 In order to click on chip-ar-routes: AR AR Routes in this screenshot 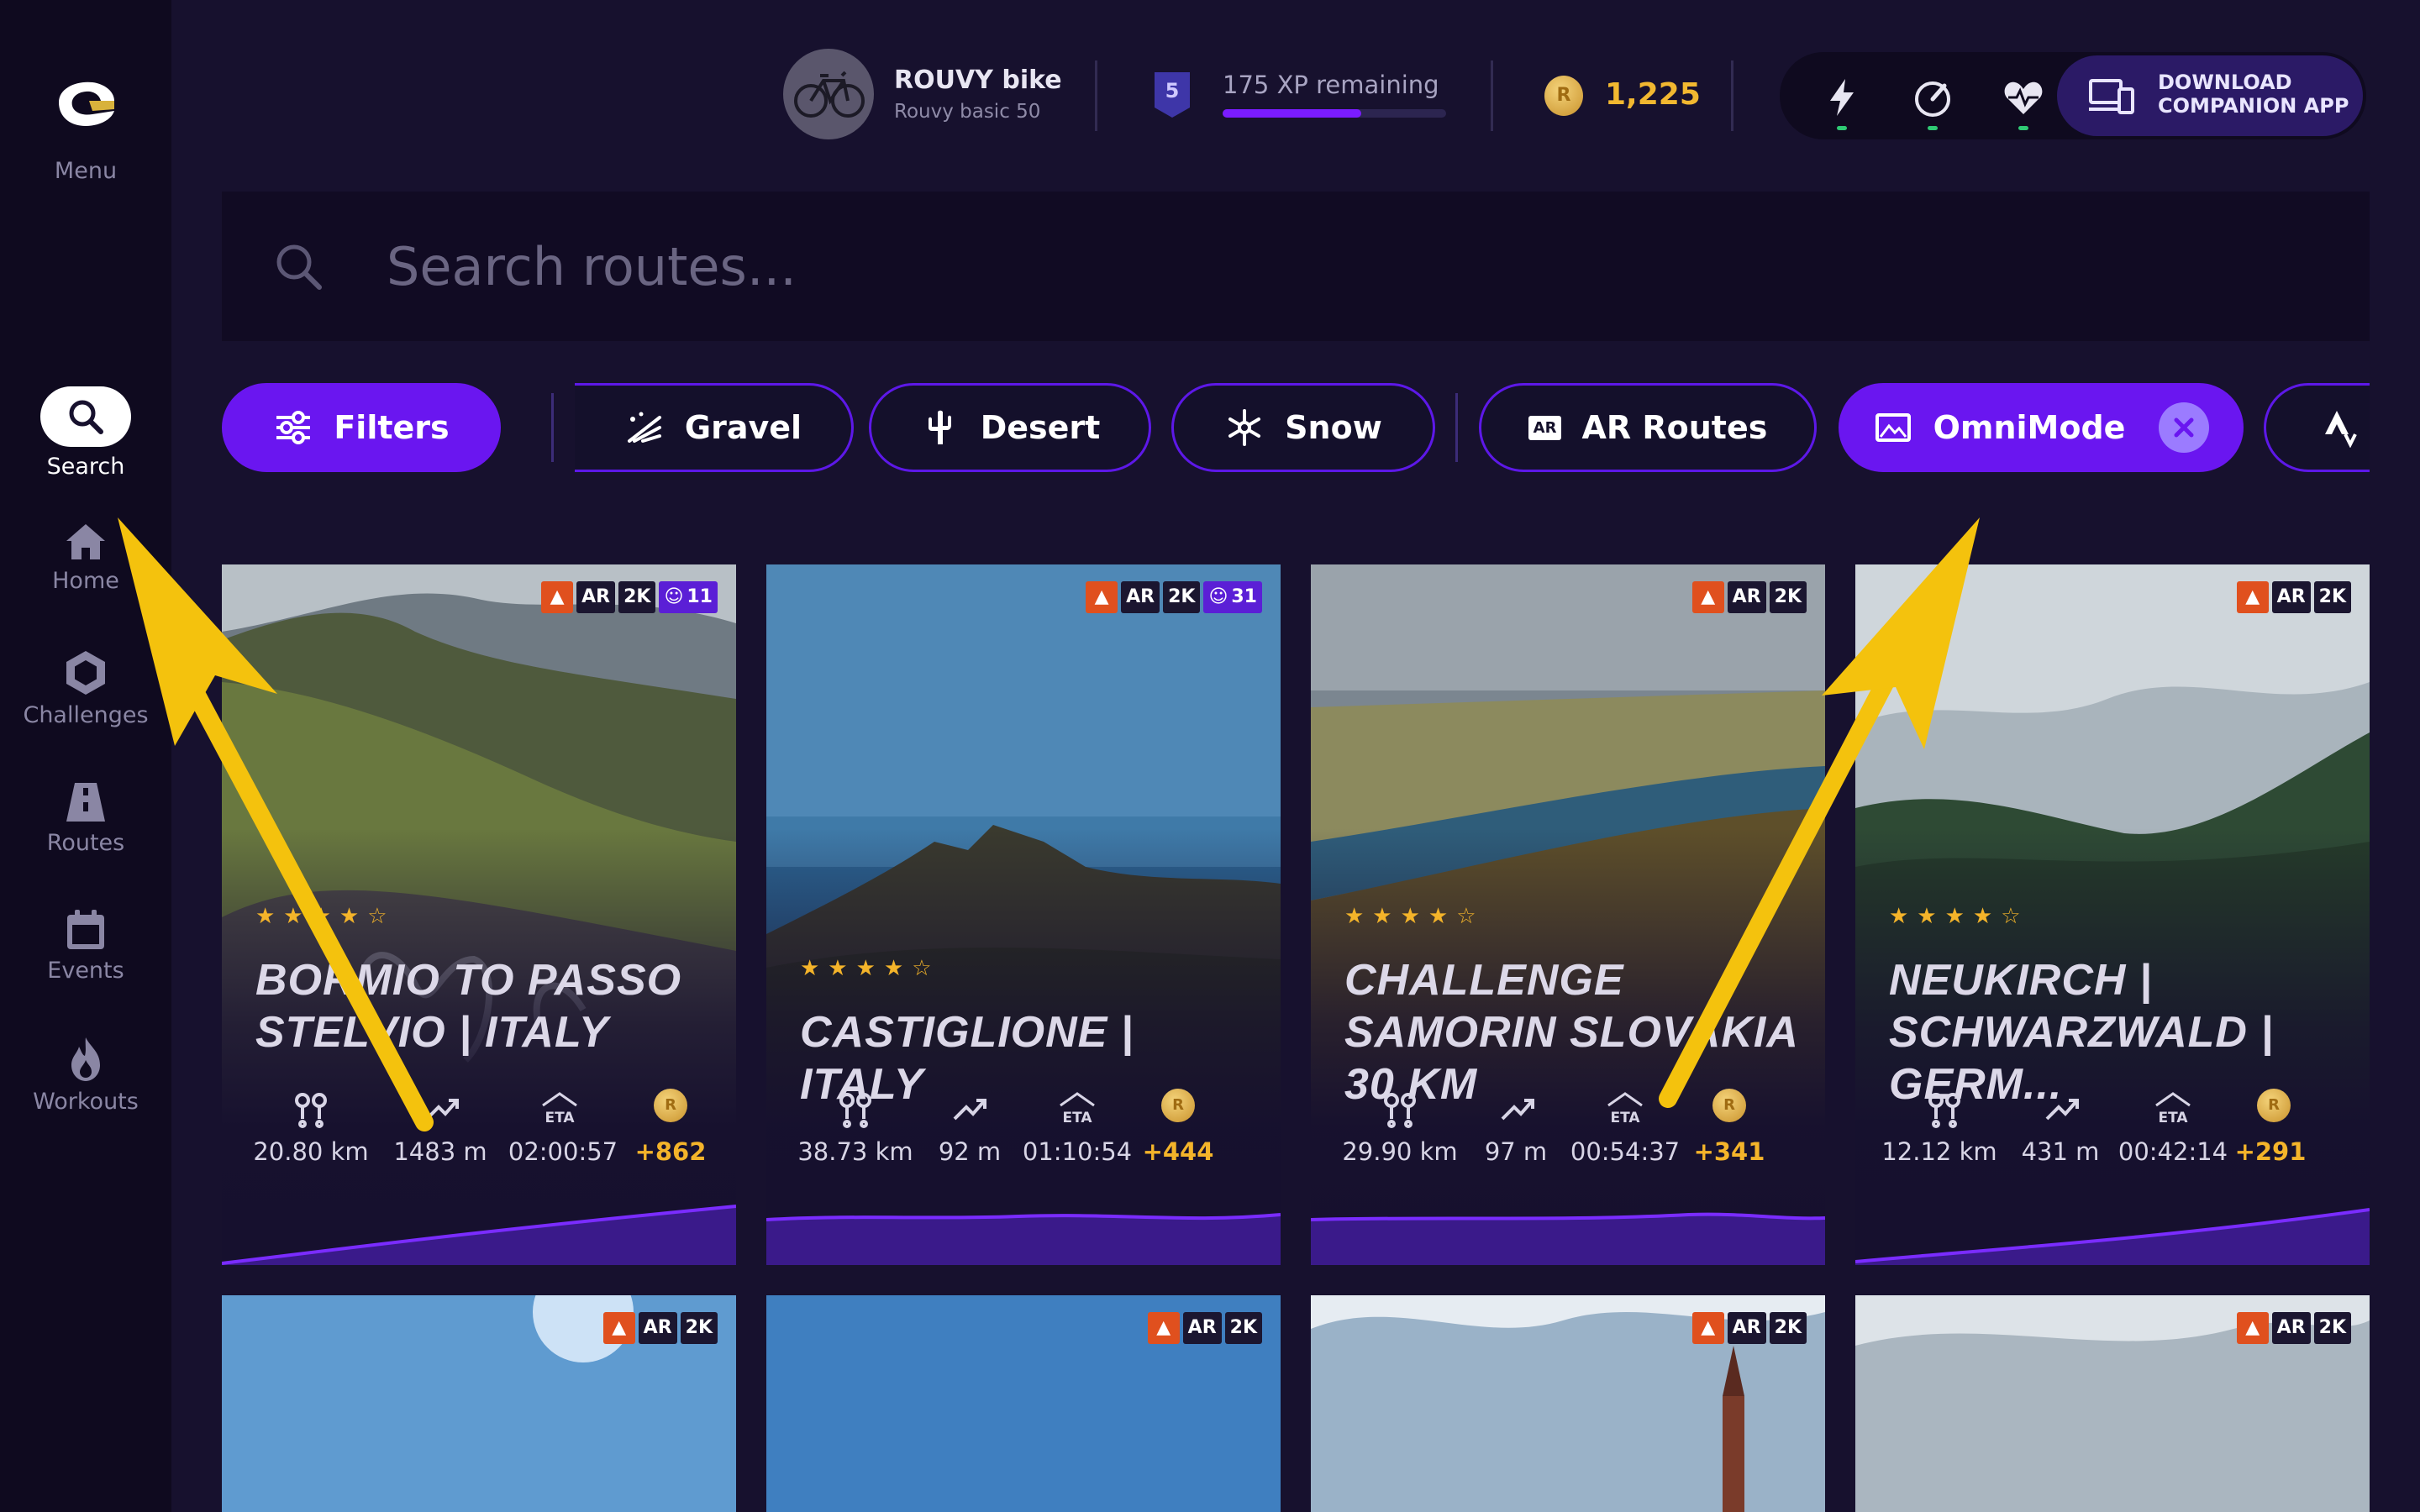, I will do `click(1648, 427)`.